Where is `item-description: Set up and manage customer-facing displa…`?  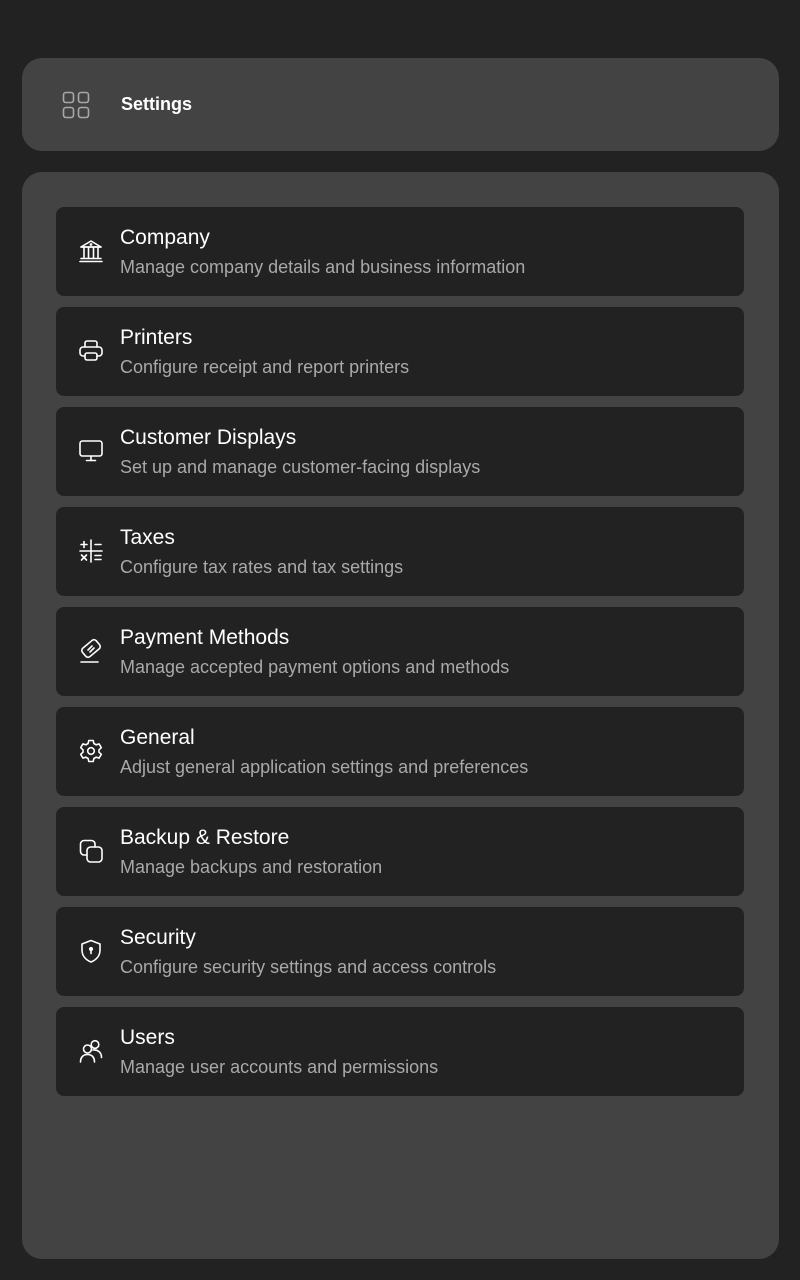 item-description: Set up and manage customer-facing displa… is located at coordinates (300, 467).